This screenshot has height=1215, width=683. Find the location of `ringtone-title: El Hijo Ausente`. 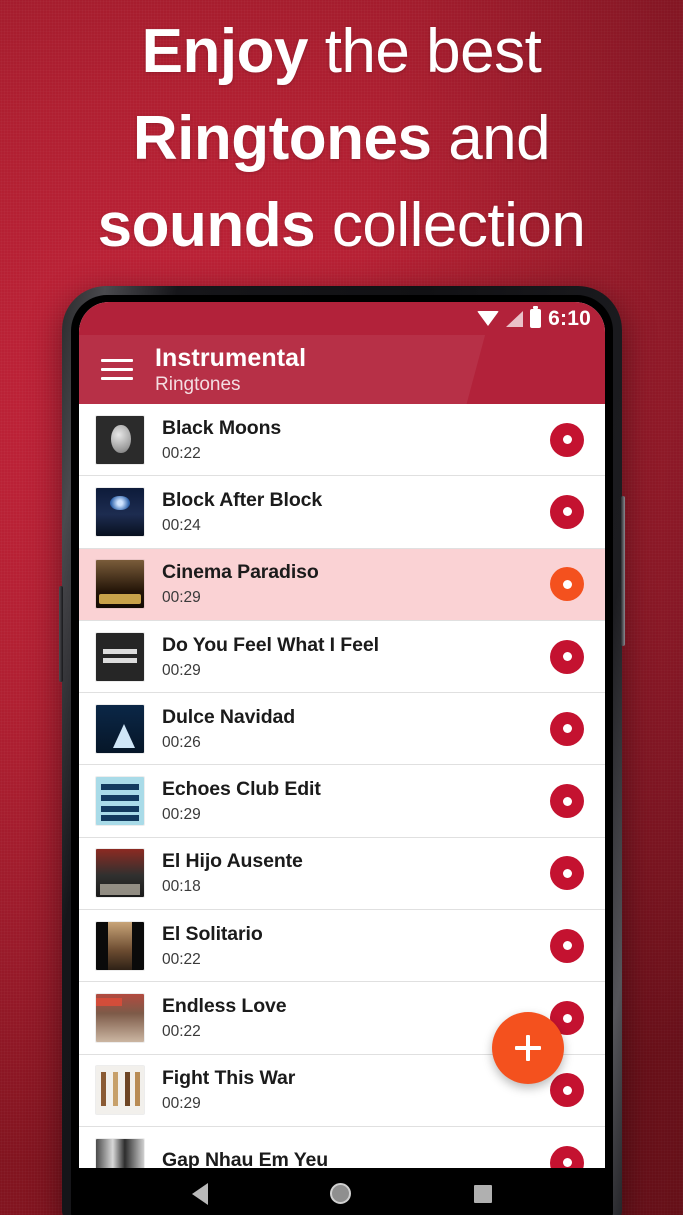

ringtone-title: El Hijo Ausente is located at coordinates (232, 861).